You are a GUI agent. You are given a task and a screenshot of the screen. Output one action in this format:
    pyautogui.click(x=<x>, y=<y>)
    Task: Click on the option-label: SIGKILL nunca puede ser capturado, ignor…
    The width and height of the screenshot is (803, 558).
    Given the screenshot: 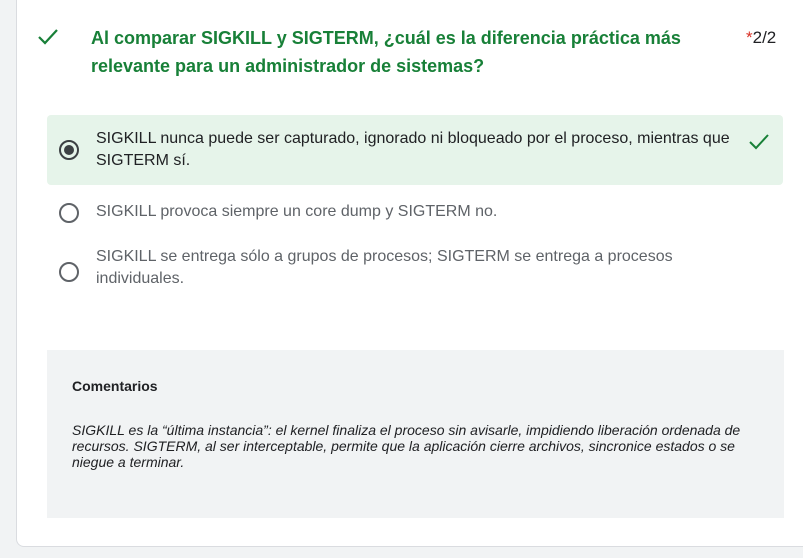 What is the action you would take?
    pyautogui.click(x=413, y=149)
    